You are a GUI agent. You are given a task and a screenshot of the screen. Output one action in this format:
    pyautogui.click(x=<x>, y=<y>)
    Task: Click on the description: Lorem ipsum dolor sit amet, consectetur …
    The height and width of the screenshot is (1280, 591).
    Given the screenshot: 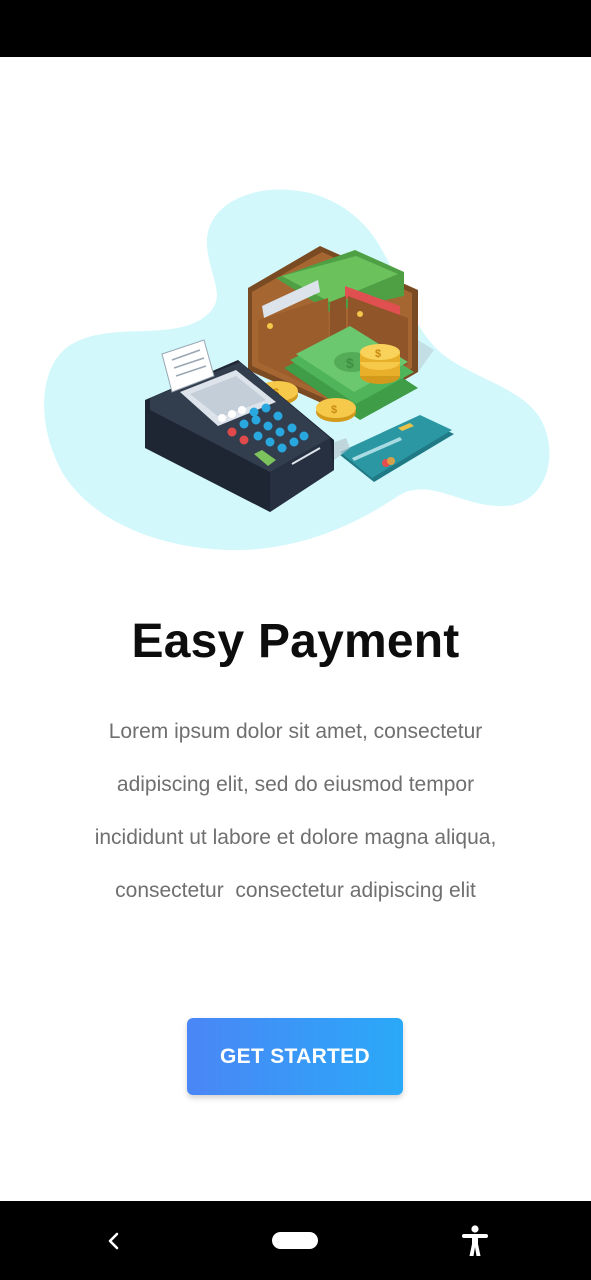 What is the action you would take?
    pyautogui.click(x=295, y=811)
    